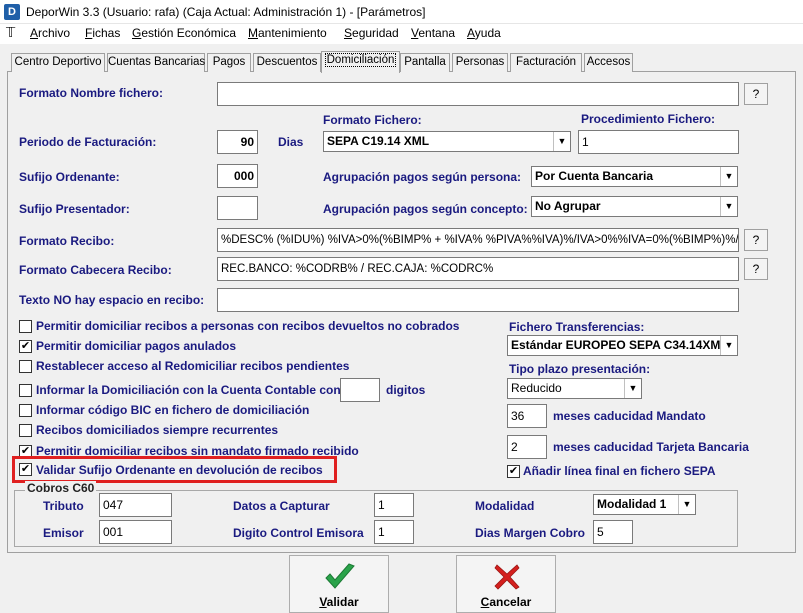 This screenshot has width=803, height=613. I want to click on meses-tarjeta-label: meses caducidad Tarjeta Bancaria, so click(651, 447).